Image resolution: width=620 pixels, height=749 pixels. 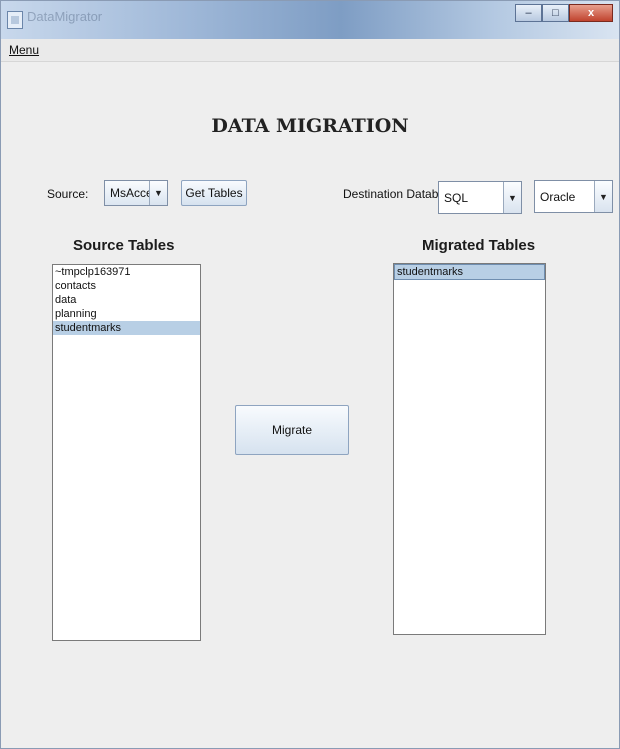 I want to click on destination-vendor-value: Oracle, so click(x=558, y=196).